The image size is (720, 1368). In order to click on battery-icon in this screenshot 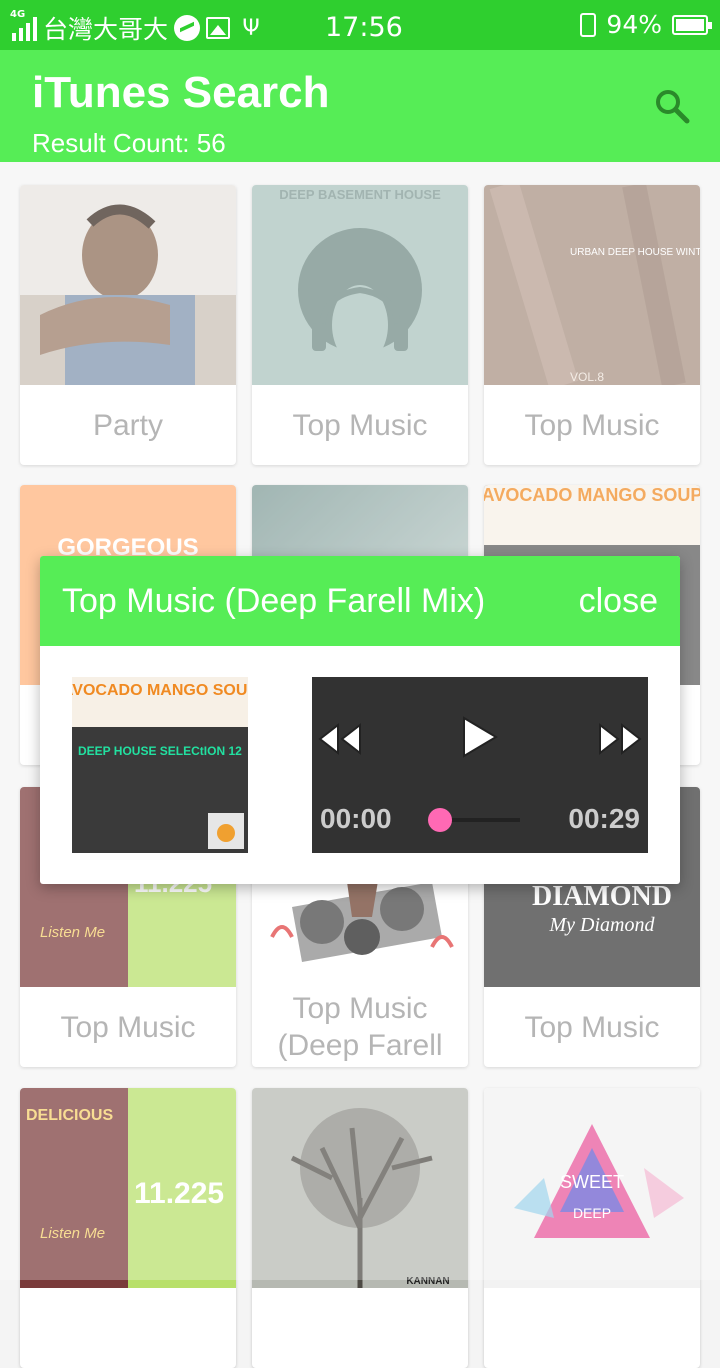, I will do `click(692, 24)`.